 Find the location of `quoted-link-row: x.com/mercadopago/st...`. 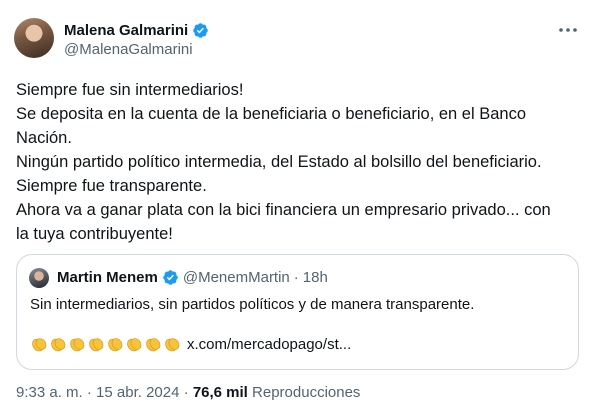

quoted-link-row: x.com/mercadopago/st... is located at coordinates (190, 344).